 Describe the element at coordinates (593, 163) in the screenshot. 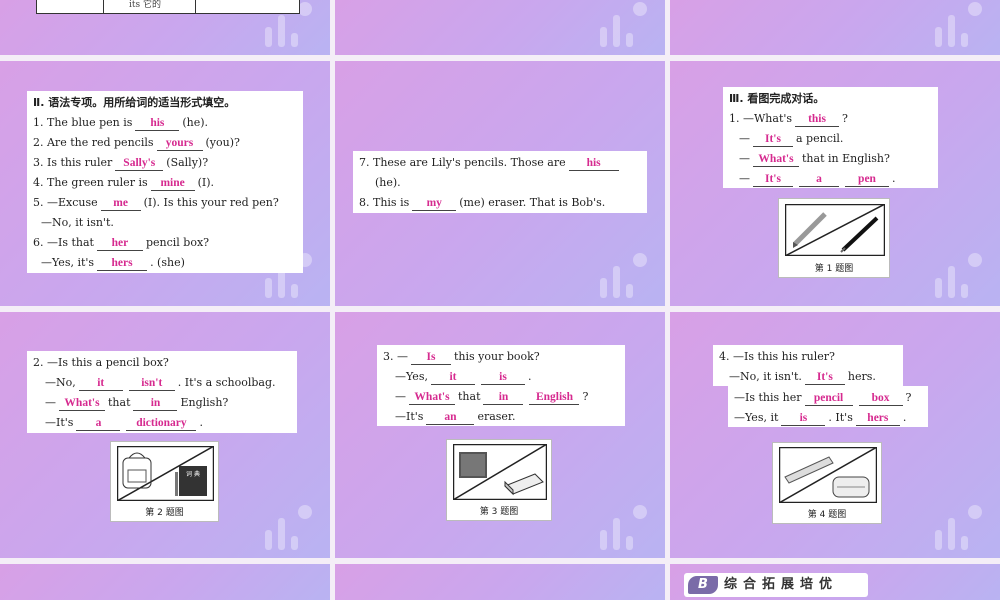

I see `answer-blank: his` at that location.